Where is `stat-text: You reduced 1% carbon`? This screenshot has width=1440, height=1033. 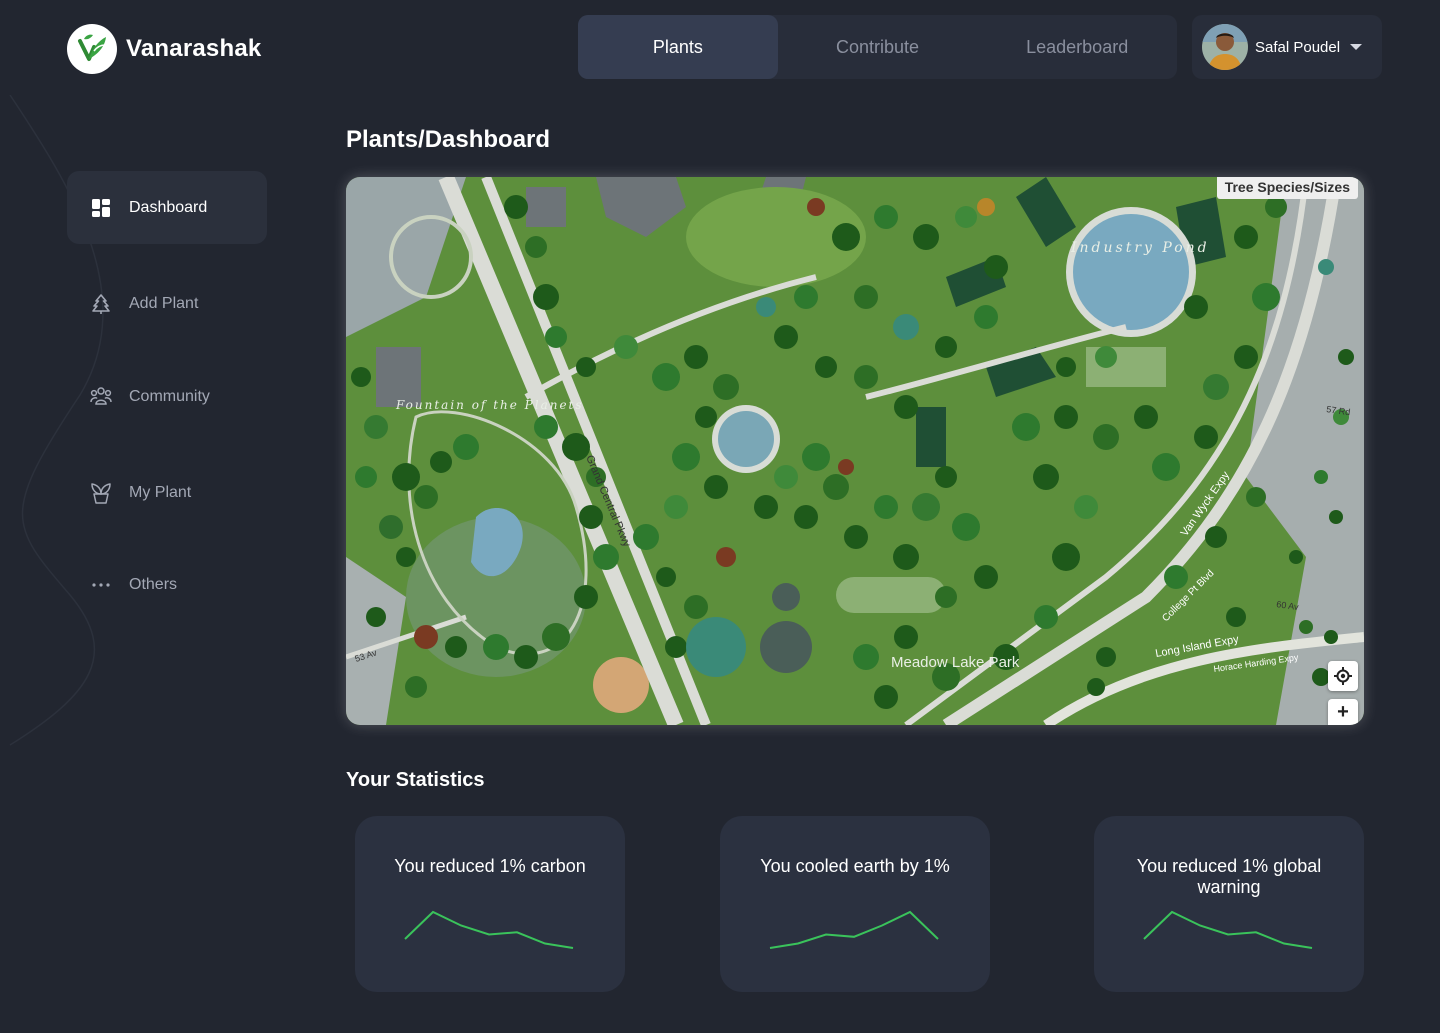
stat-text: You reduced 1% carbon is located at coordinates (490, 866).